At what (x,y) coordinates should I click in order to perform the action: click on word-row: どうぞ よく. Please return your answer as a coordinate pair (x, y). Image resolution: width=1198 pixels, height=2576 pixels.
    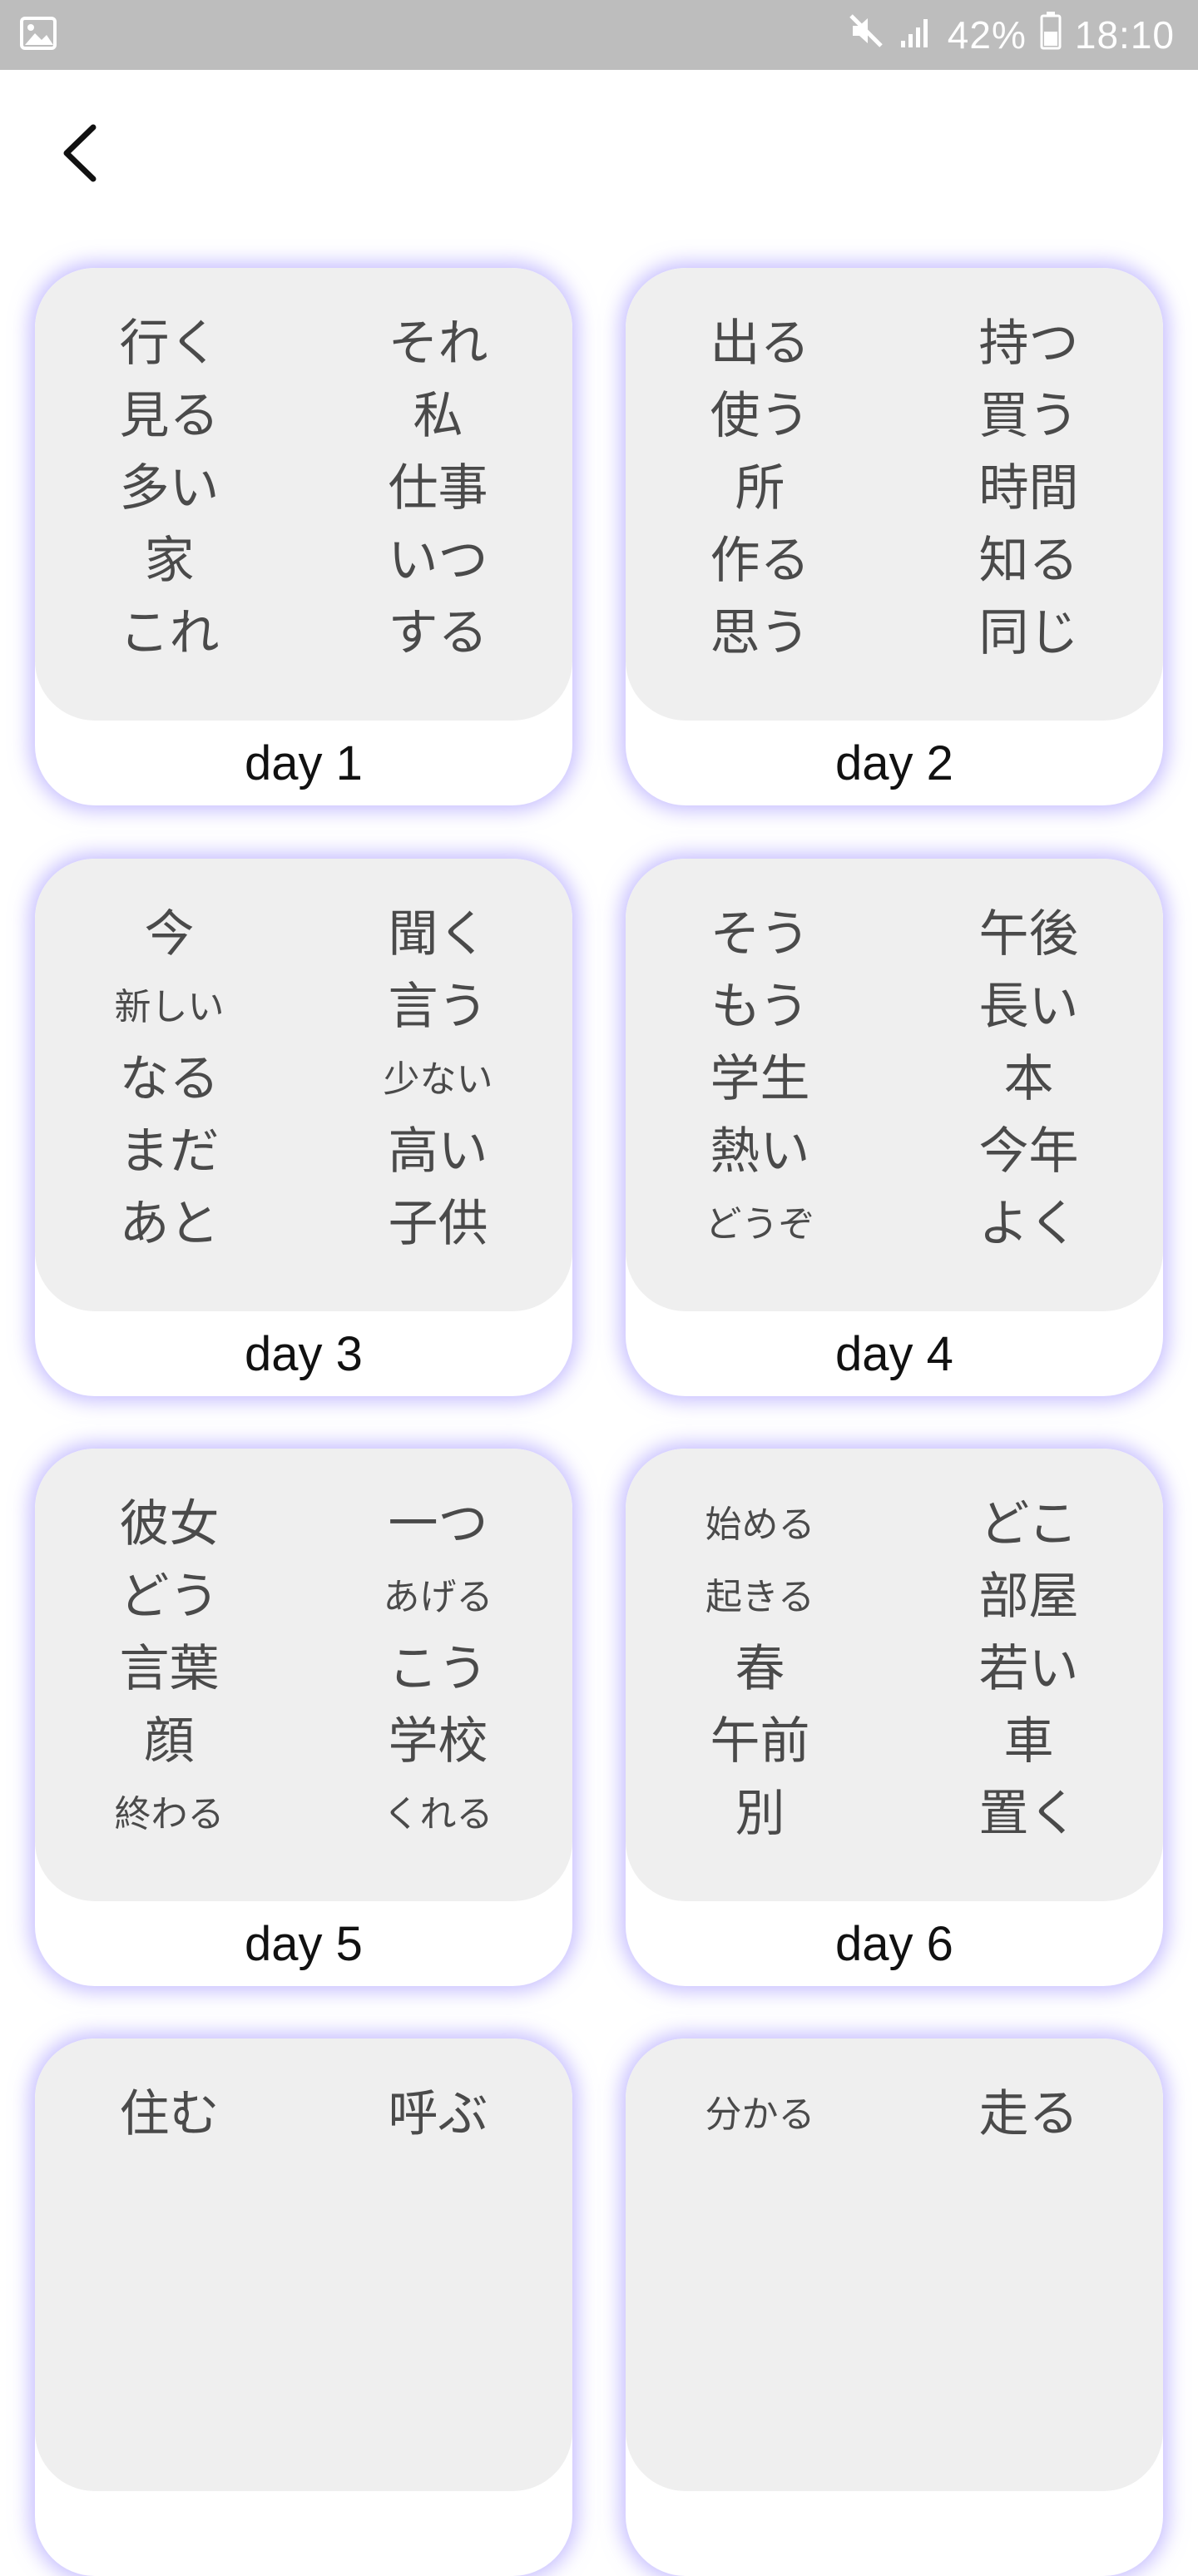
    Looking at the image, I should click on (895, 1225).